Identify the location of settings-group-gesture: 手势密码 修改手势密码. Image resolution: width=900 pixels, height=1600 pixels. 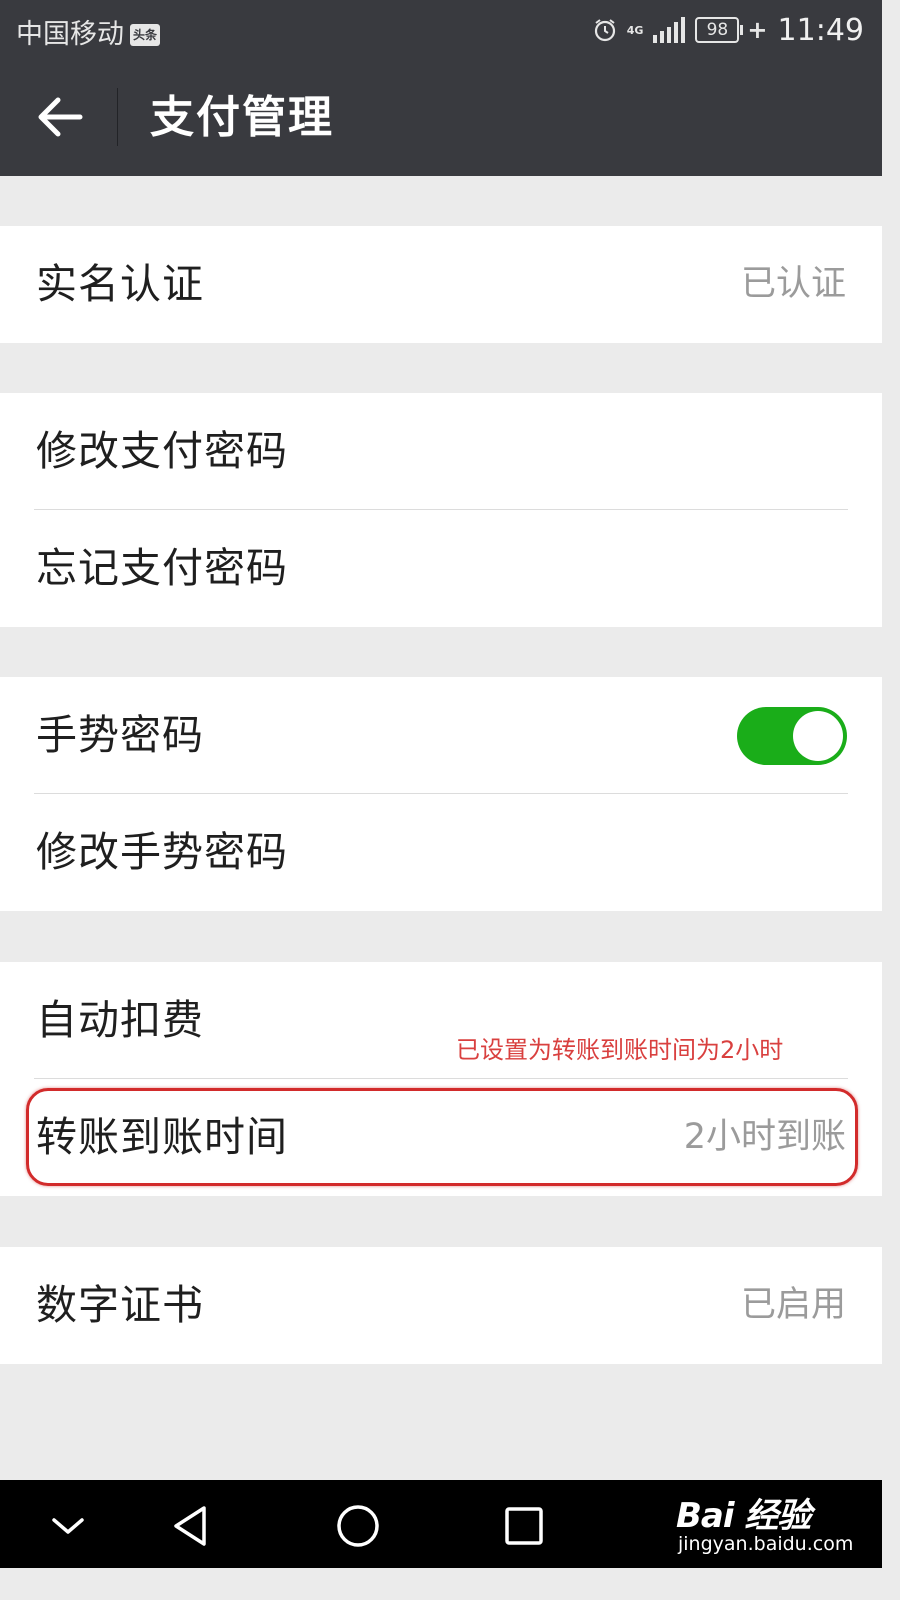
(441, 794).